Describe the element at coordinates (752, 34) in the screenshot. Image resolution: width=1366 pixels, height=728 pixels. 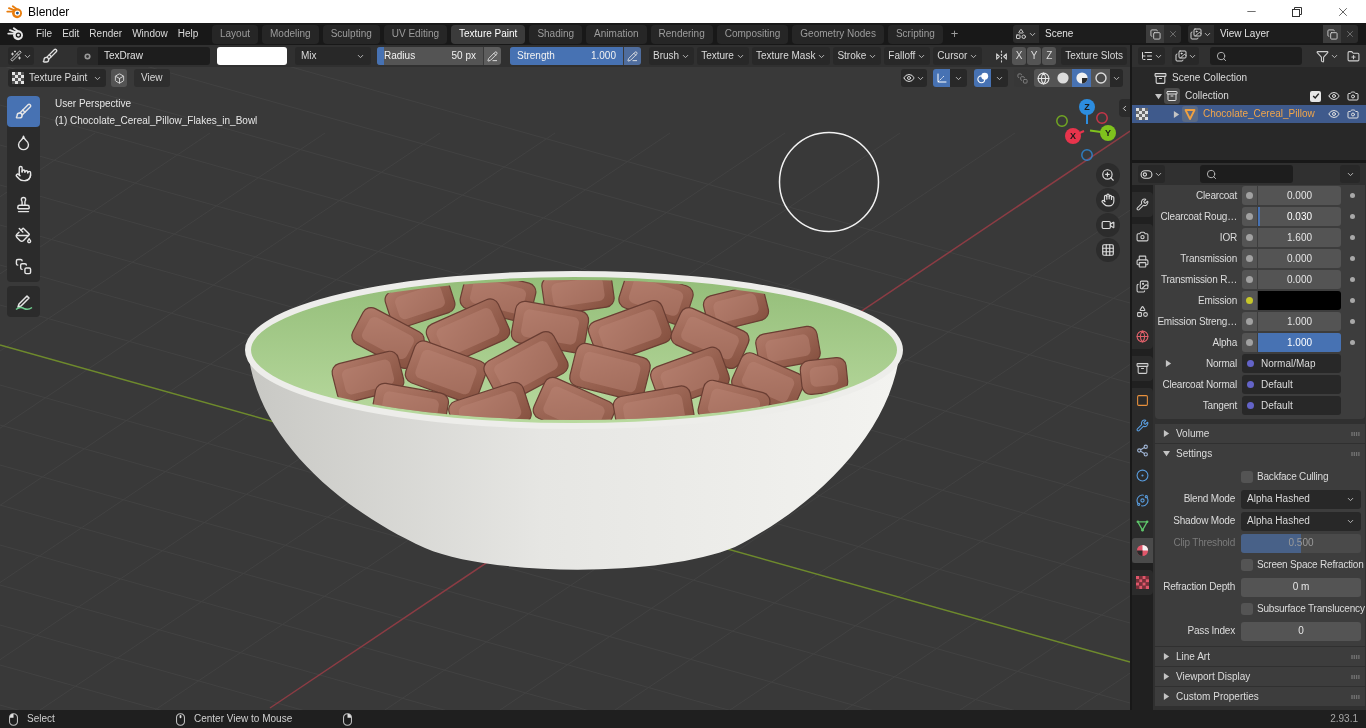
I see `workspace-tab: Compositing` at that location.